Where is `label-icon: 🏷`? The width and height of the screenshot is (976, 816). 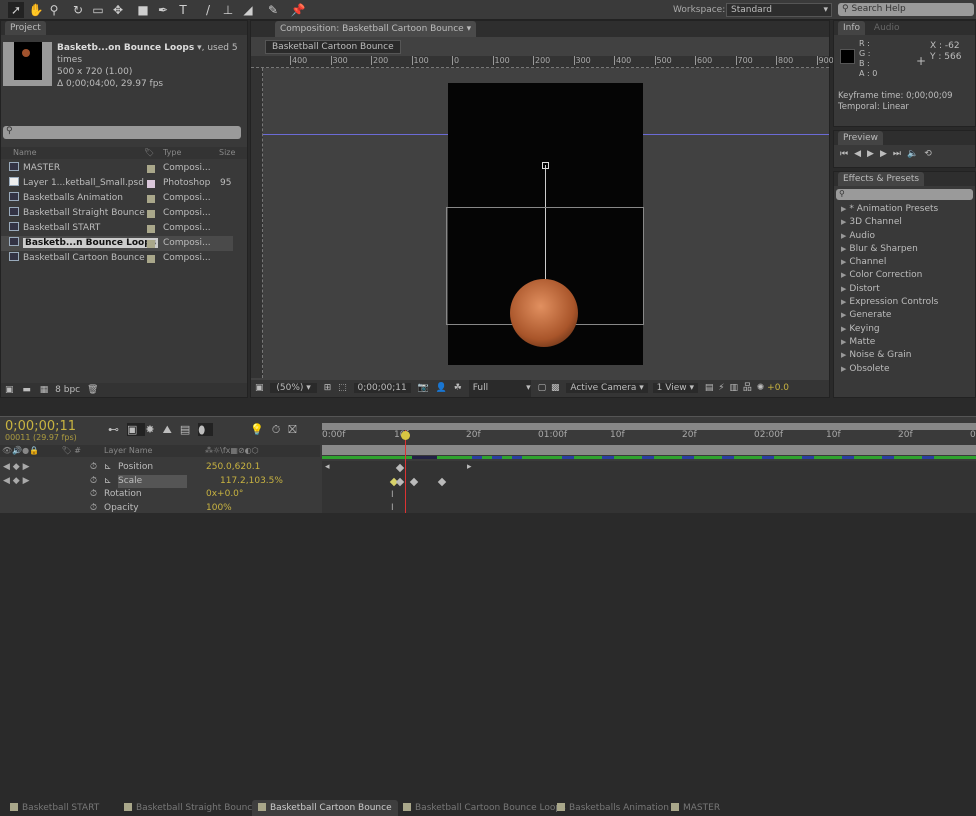 label-icon: 🏷 is located at coordinates (149, 153).